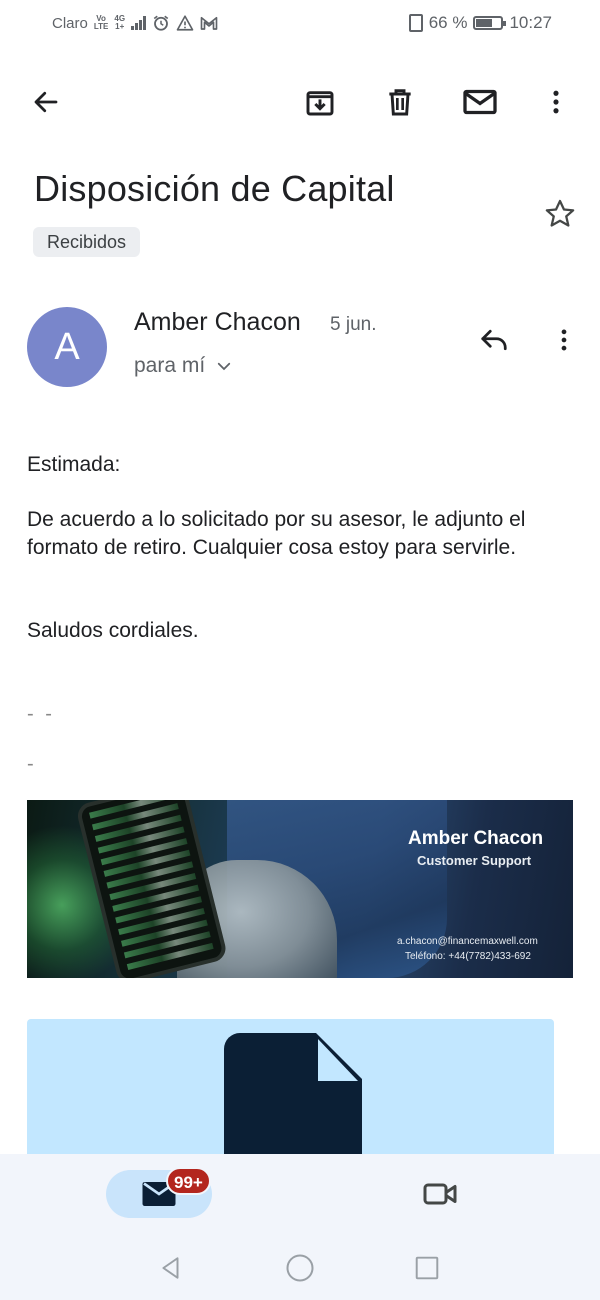 The image size is (600, 1300). What do you see at coordinates (170, 365) in the screenshot?
I see `recipient-label: para mí` at bounding box center [170, 365].